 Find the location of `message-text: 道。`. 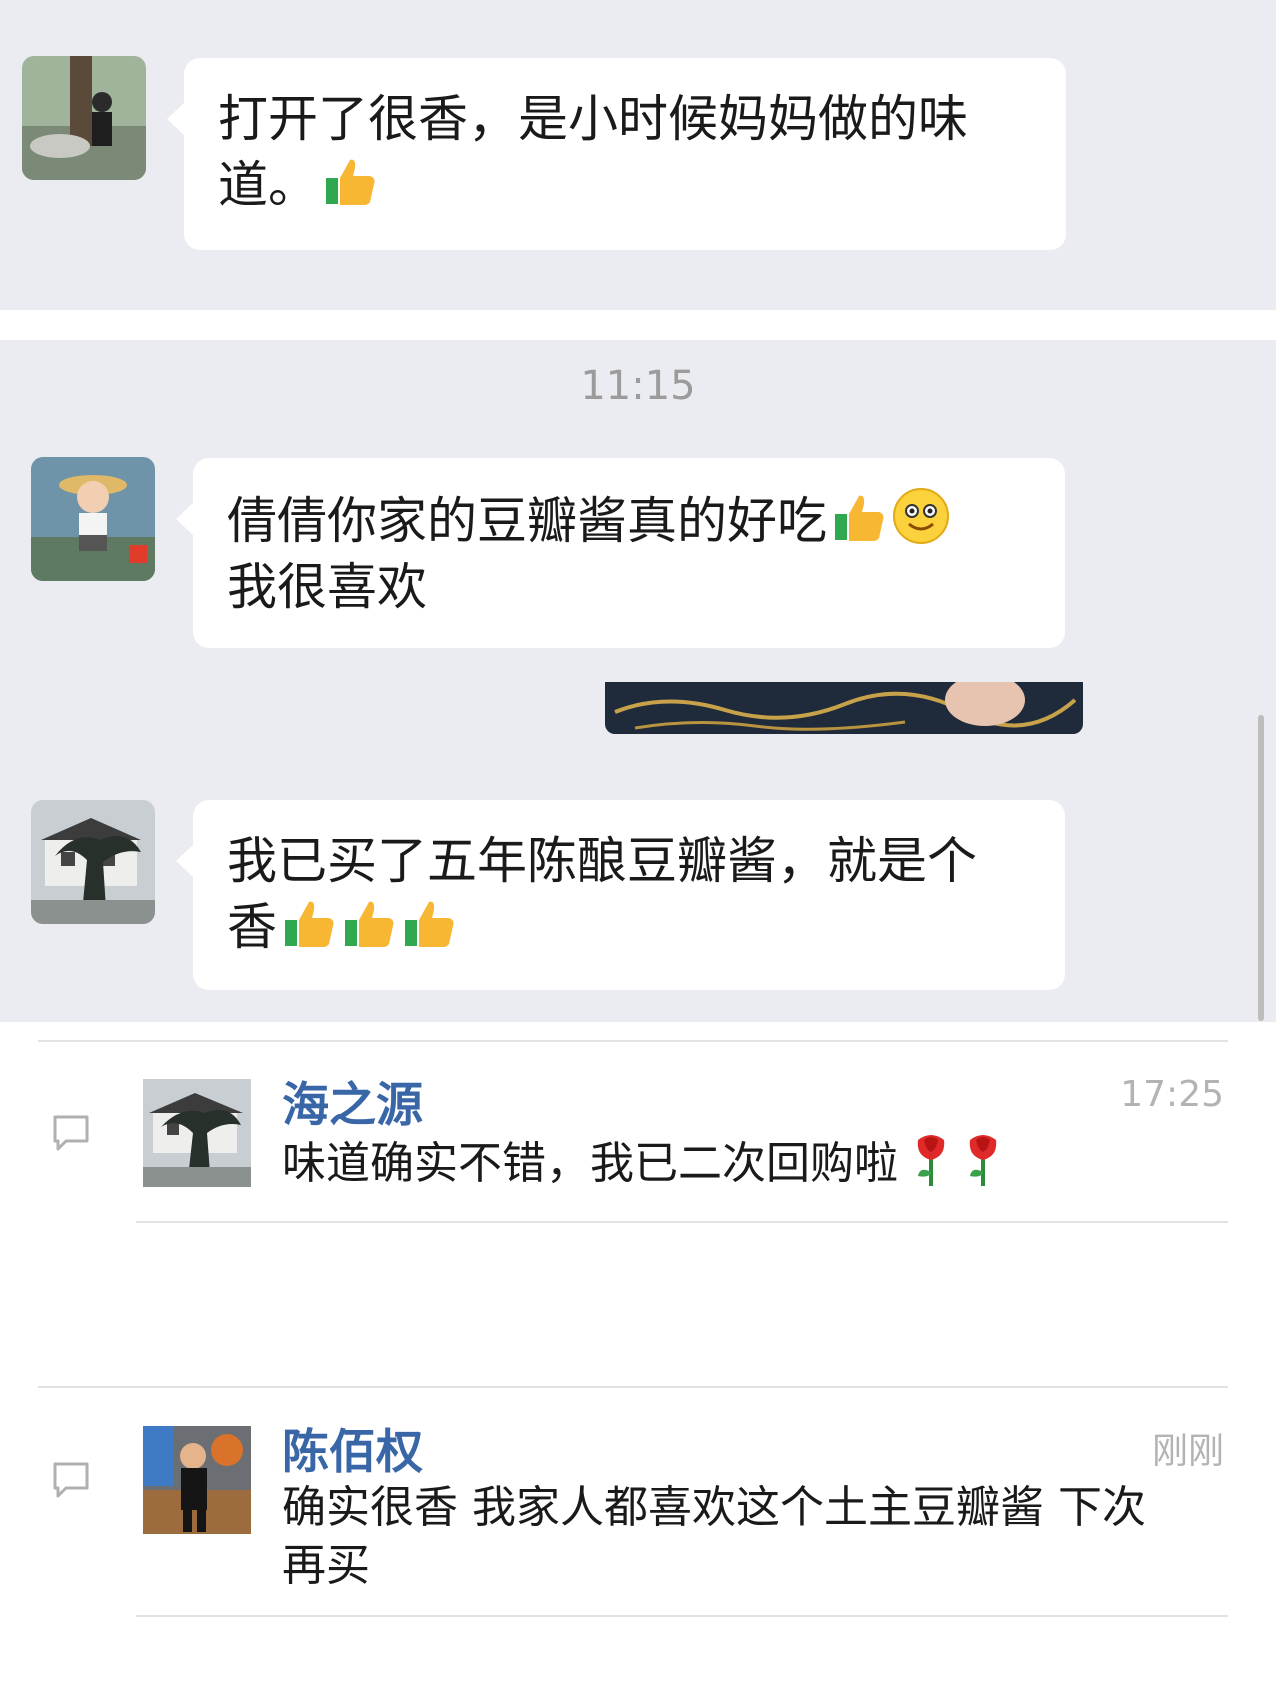

message-text: 道。 is located at coordinates (268, 185).